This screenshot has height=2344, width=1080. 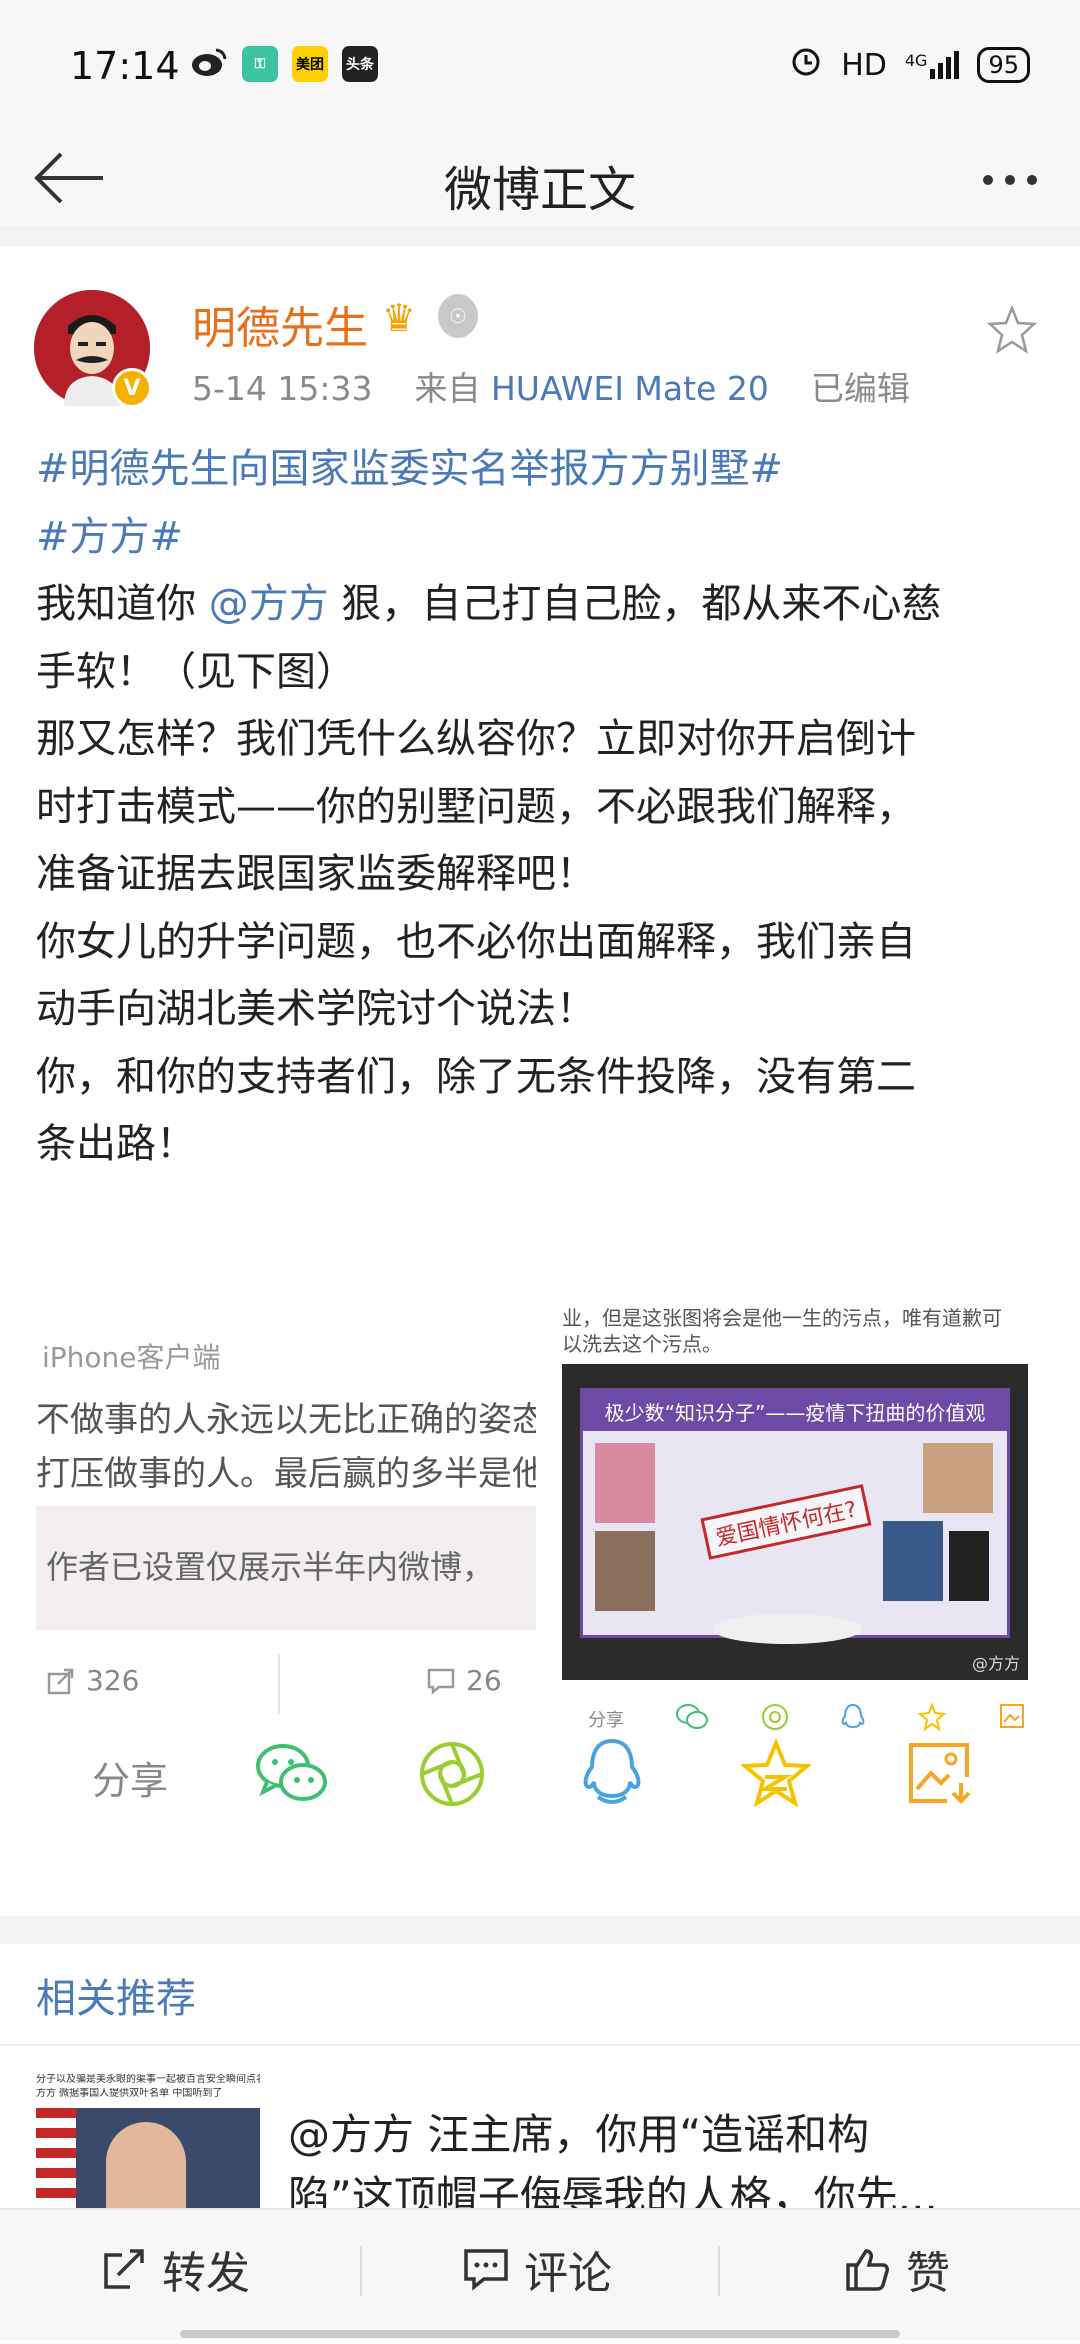 I want to click on repost-count: 326, so click(x=113, y=1680).